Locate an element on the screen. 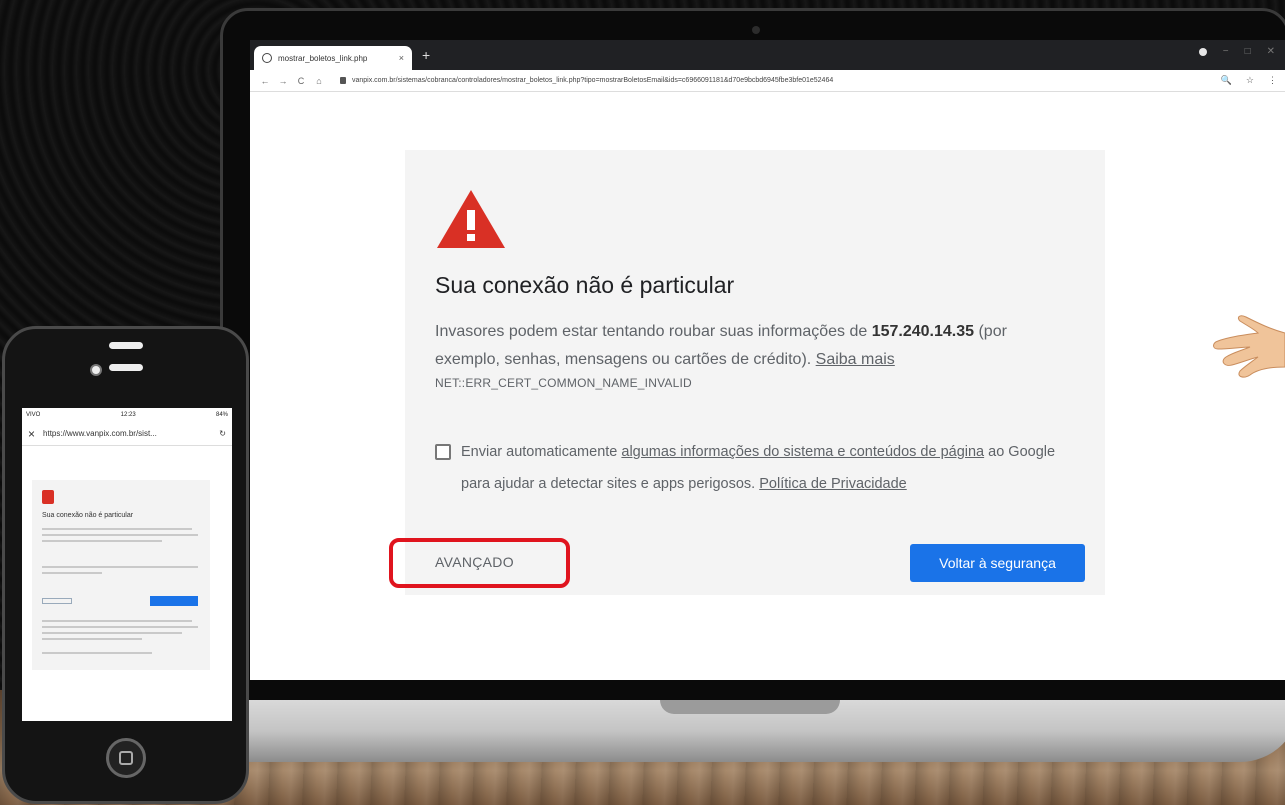  phone-advanced-button is located at coordinates (57, 601).